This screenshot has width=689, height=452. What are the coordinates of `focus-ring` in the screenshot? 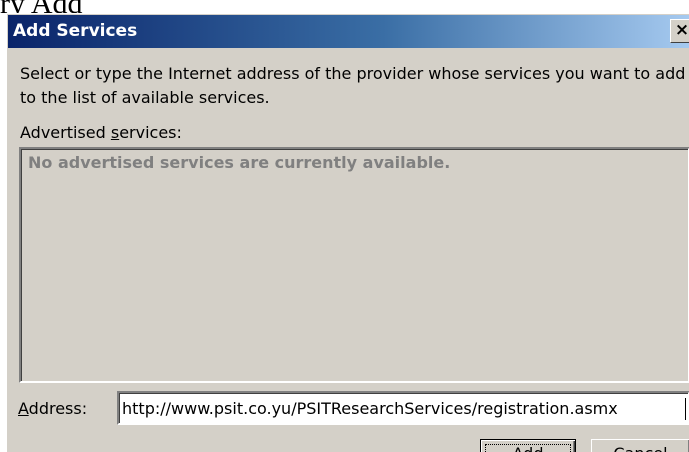 It's located at (528, 448).